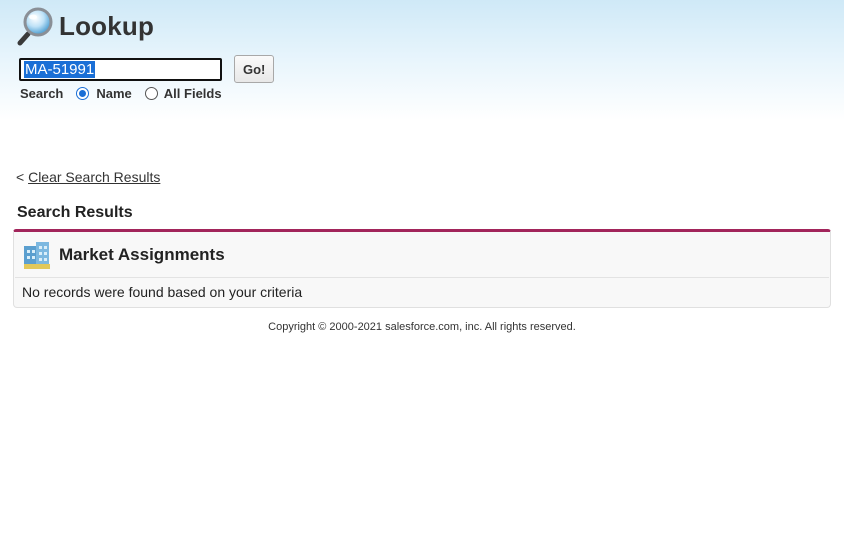 This screenshot has width=844, height=557. Describe the element at coordinates (75, 212) in the screenshot. I see `search-results-heading: Search Results` at that location.